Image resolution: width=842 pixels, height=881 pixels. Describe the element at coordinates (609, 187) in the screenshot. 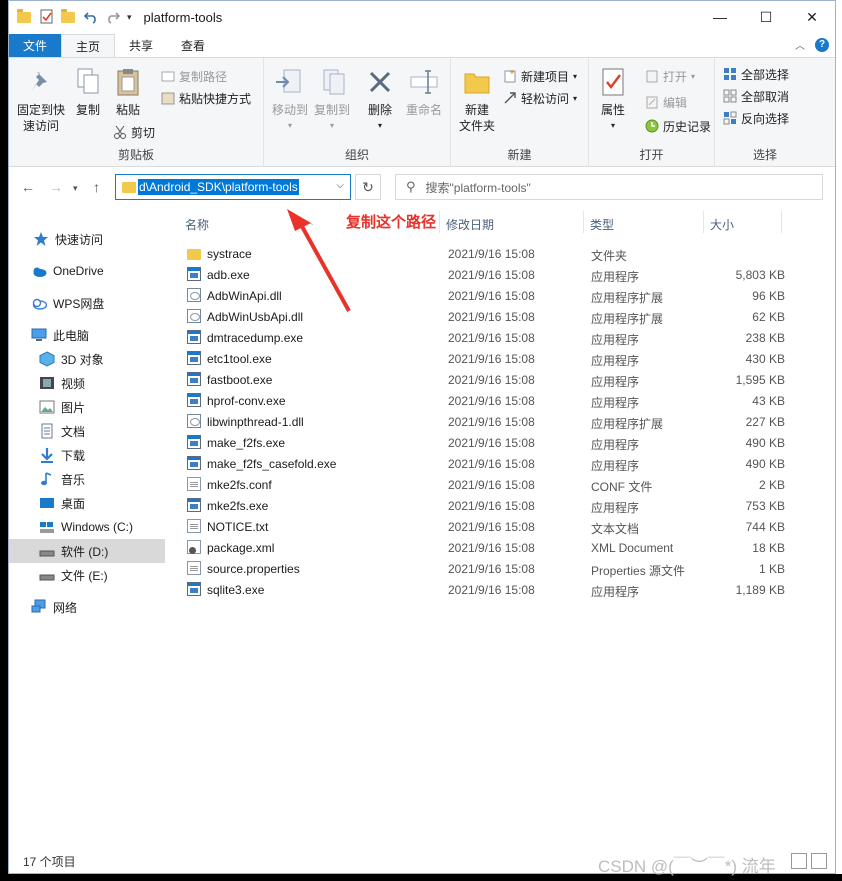

I see `search-box: ⚲ 搜索"platform-tools"` at that location.